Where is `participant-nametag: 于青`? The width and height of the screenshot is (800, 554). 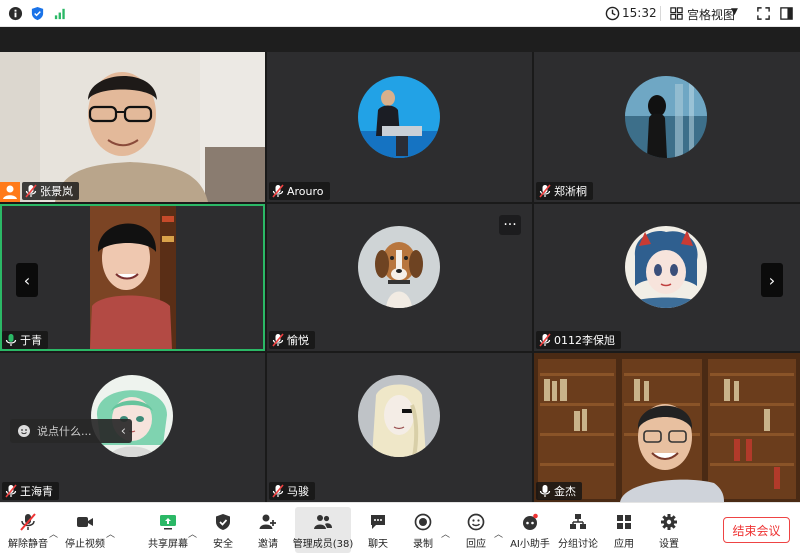 participant-nametag: 于青 is located at coordinates (25, 340).